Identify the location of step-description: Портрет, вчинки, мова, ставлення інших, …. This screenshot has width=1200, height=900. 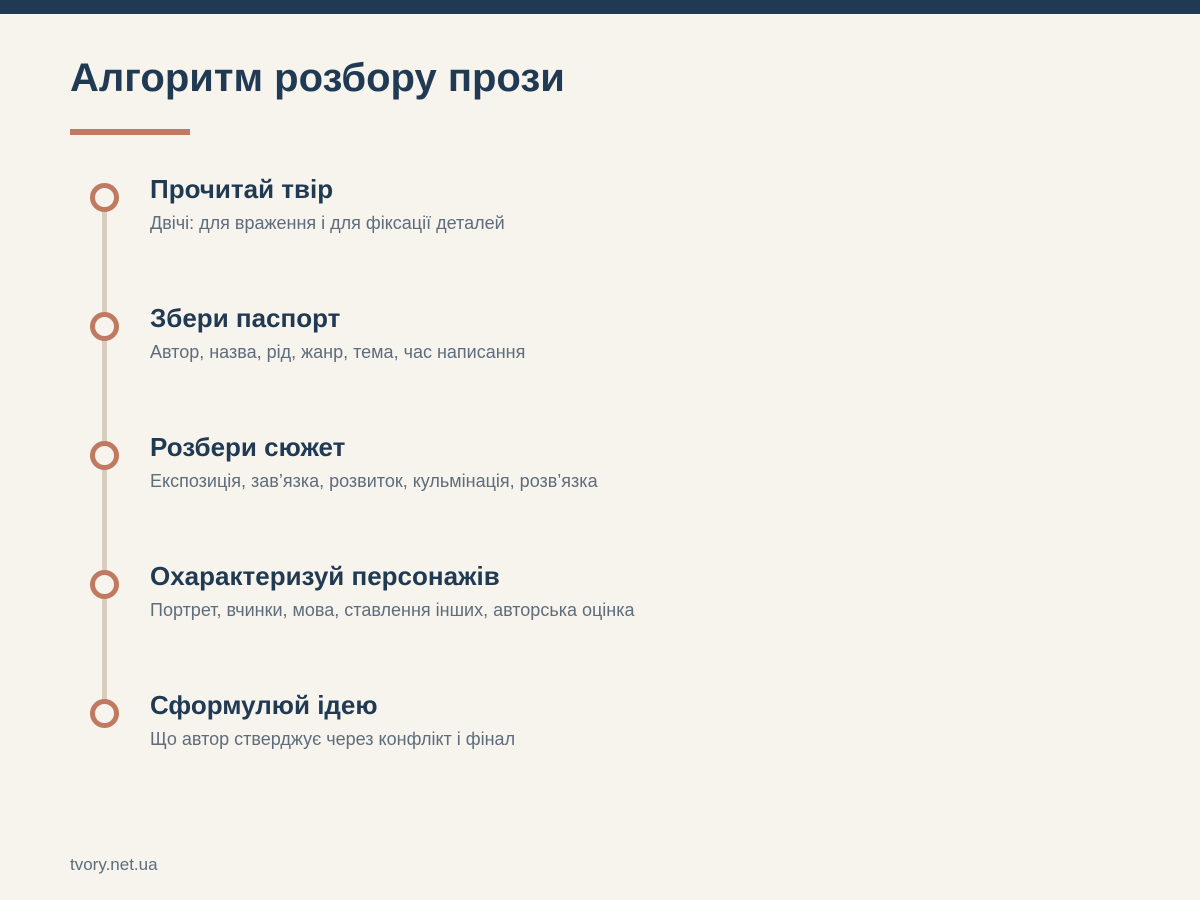
(392, 610).